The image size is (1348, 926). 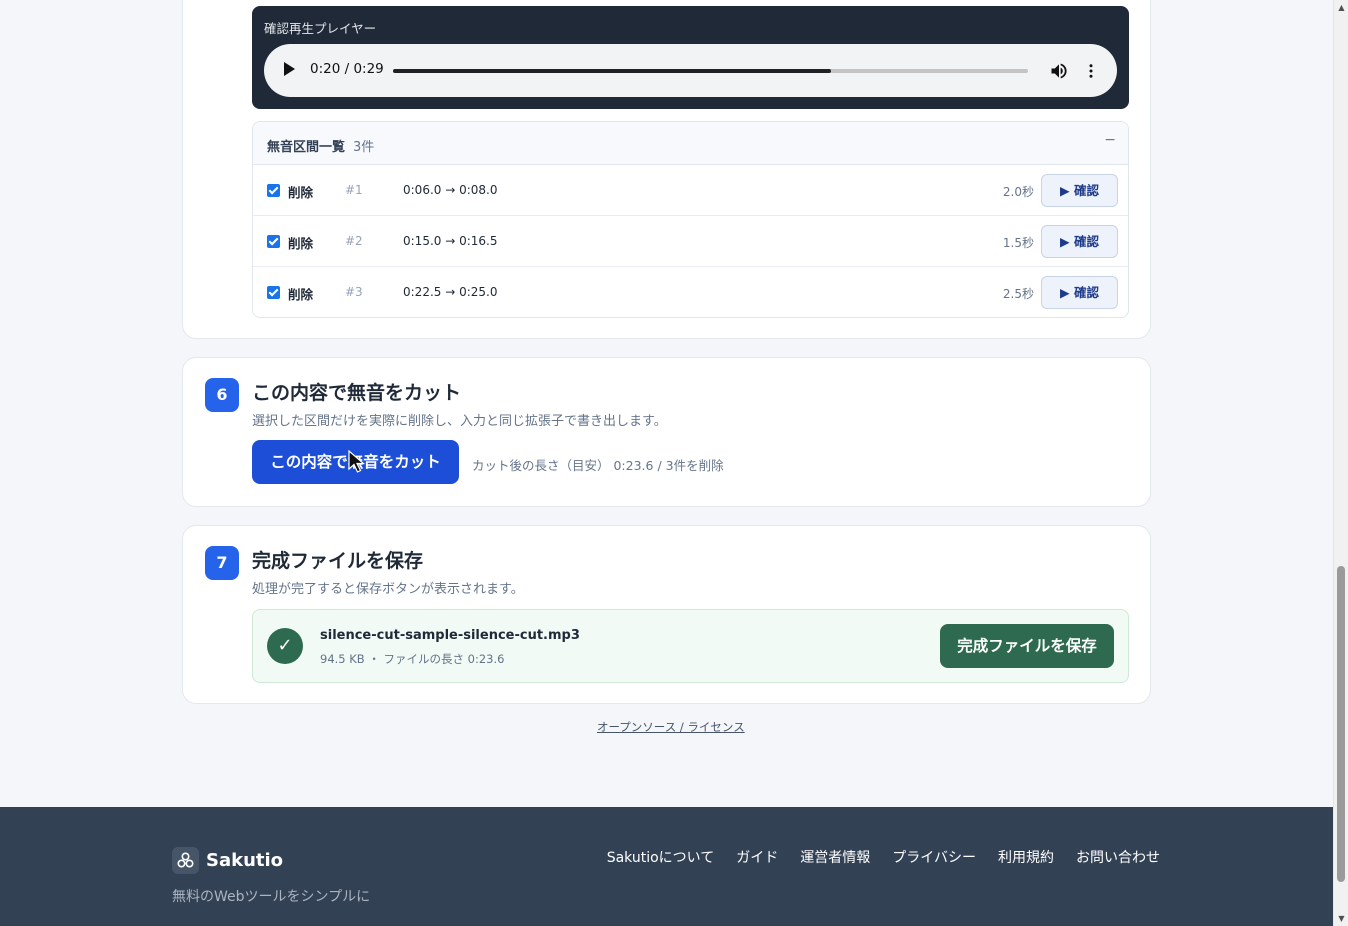 I want to click on output-file-name: silence-cut-sample-silence-cut.mp3, so click(x=450, y=635).